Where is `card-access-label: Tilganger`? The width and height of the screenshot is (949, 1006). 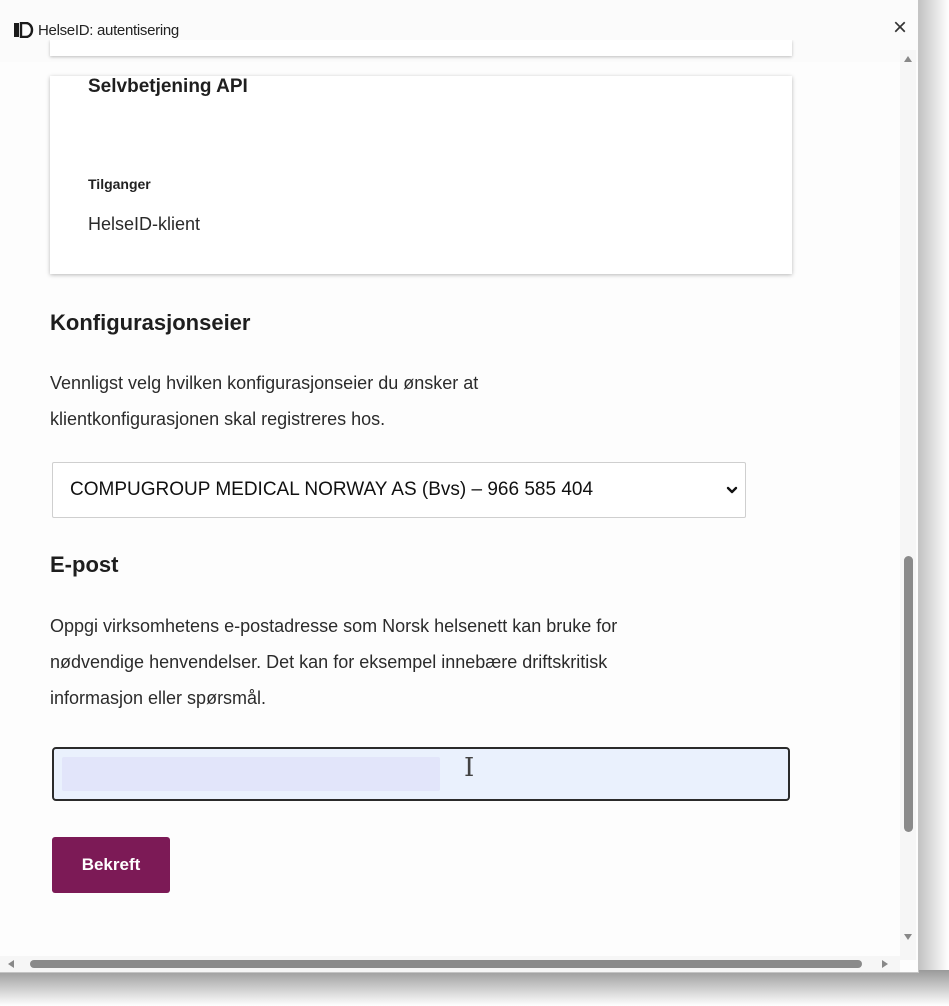
card-access-label: Tilganger is located at coordinates (119, 184).